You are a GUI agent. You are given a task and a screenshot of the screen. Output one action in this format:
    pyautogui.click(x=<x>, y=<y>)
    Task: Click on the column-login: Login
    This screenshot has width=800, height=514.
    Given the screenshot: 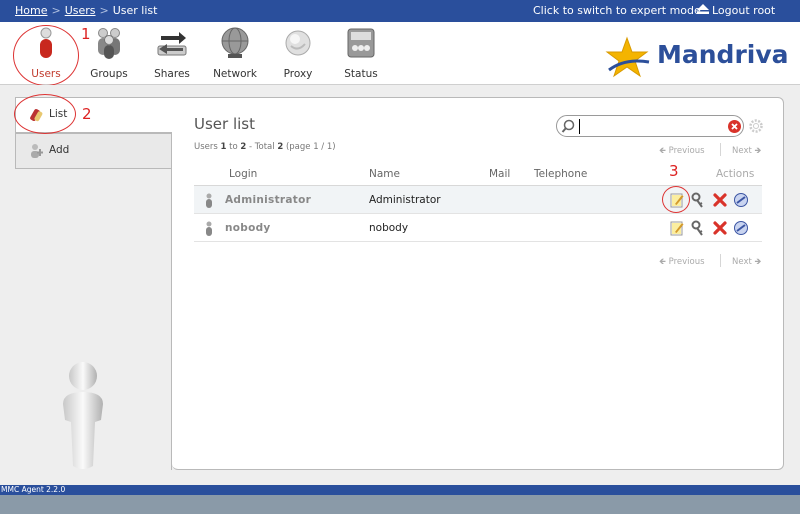 What is the action you would take?
    pyautogui.click(x=243, y=174)
    